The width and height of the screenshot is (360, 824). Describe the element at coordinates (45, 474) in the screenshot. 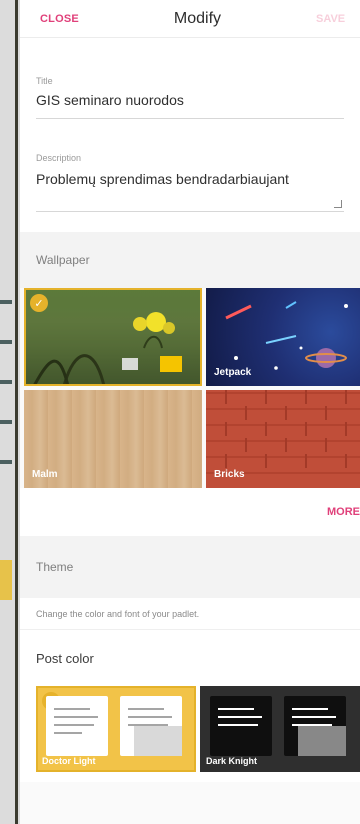

I see `wallpaper-name: Malm` at that location.